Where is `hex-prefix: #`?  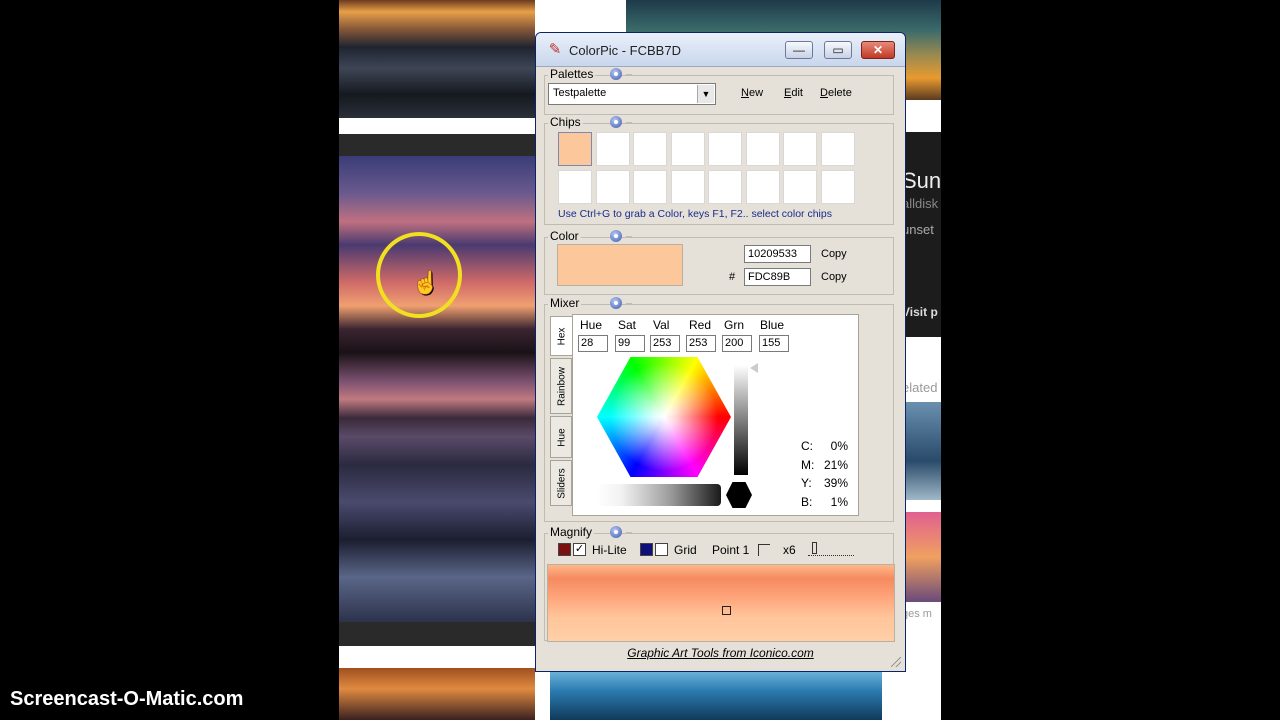 hex-prefix: # is located at coordinates (732, 277).